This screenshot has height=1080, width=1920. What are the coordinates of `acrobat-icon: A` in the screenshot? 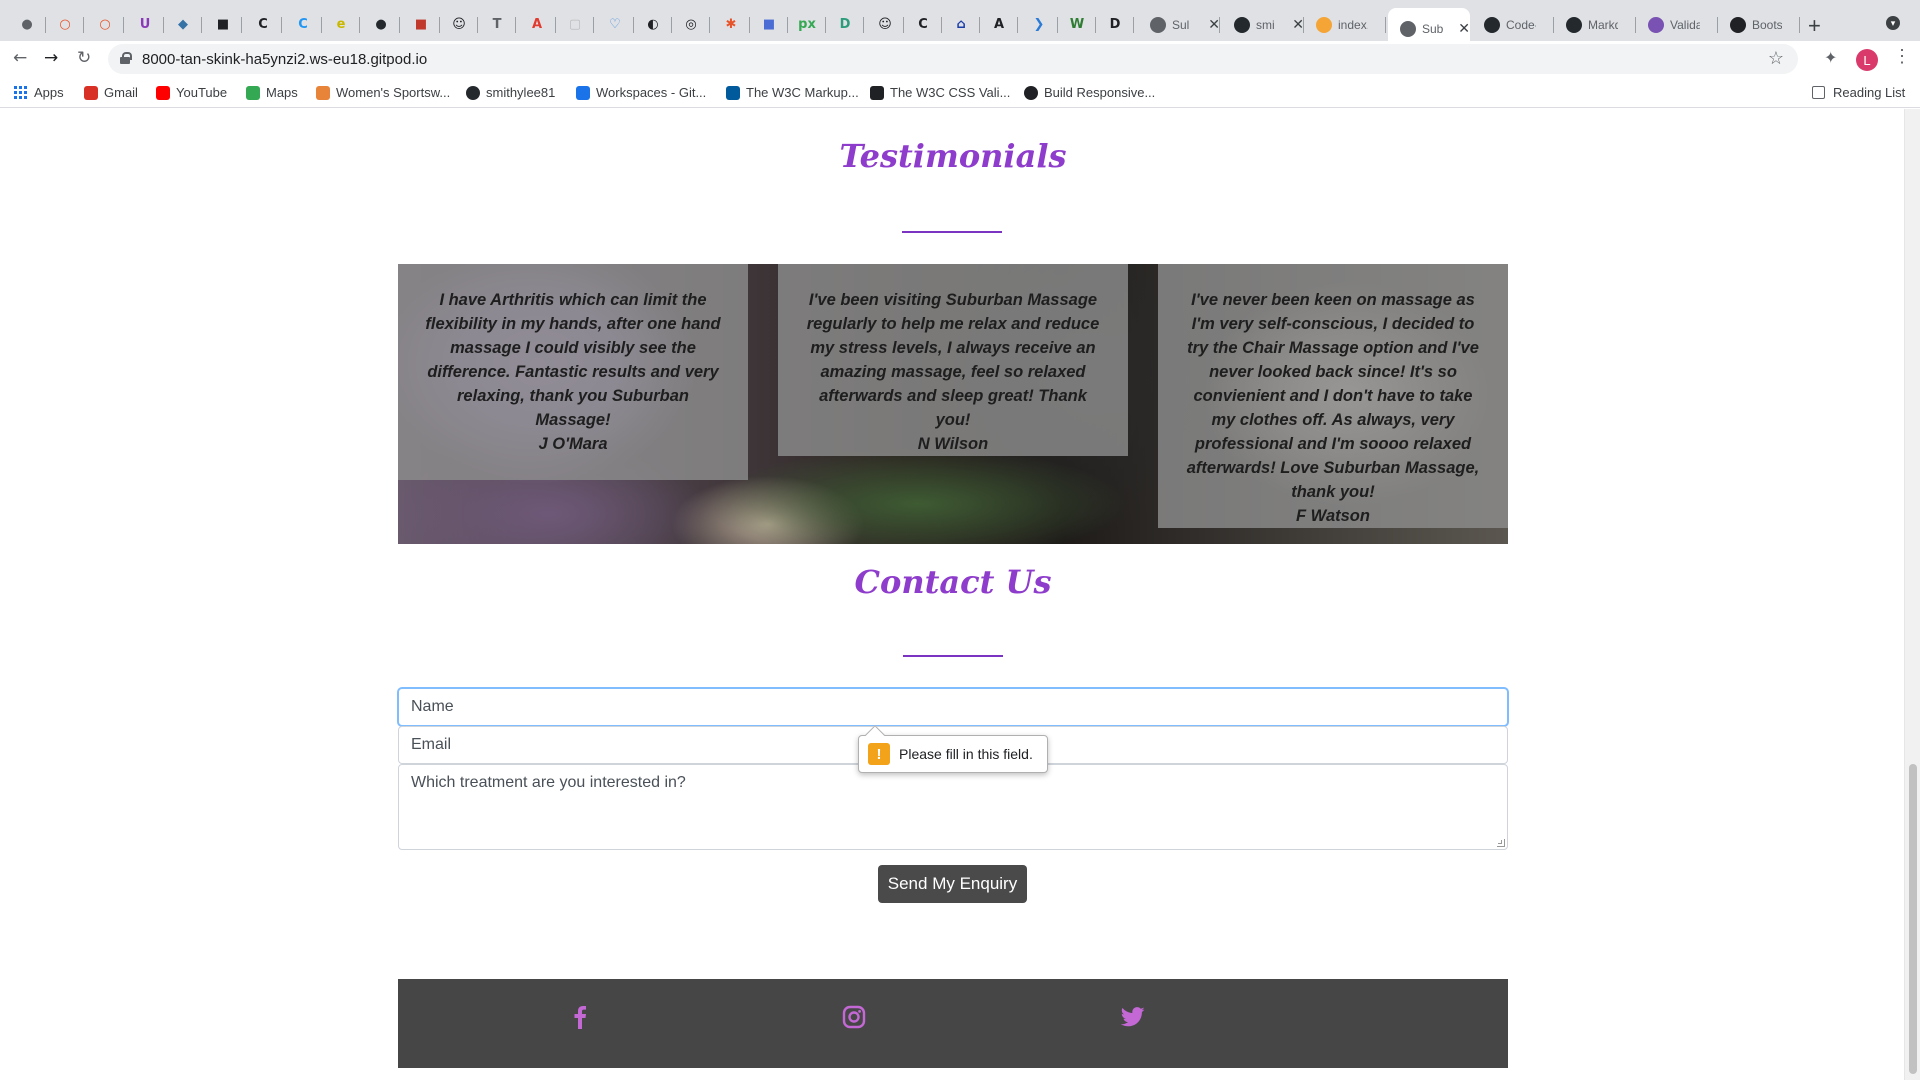 It's located at (537, 24).